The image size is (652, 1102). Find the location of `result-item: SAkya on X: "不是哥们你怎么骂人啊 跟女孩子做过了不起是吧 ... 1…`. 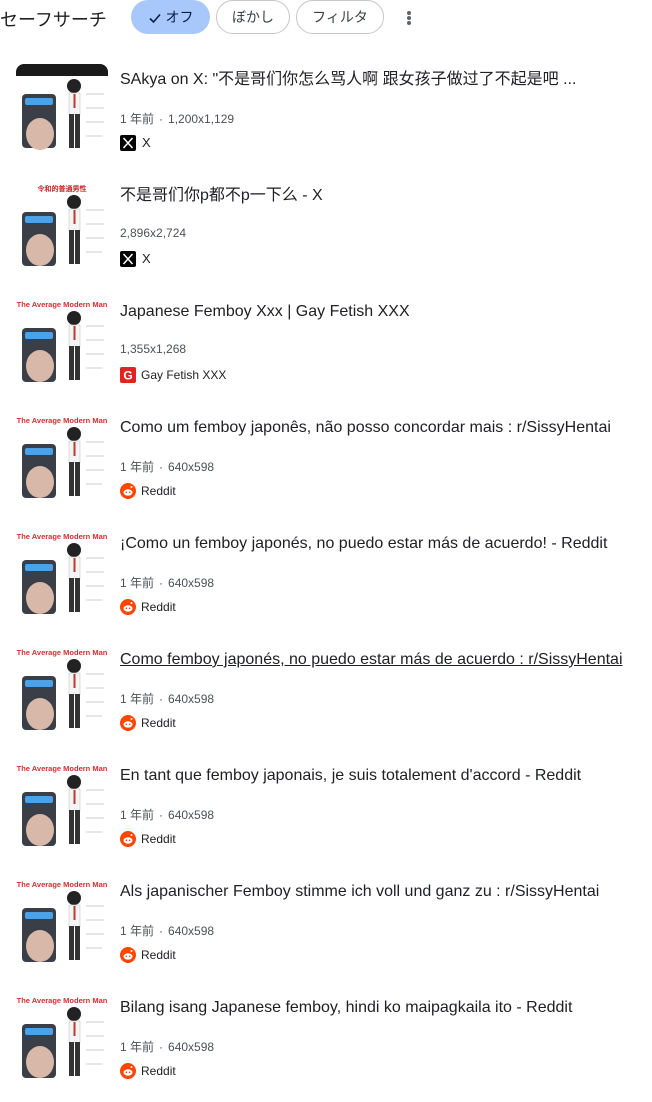

result-item: SAkya on X: "不是哥们你怎么骂人啊 跟女孩子做过了不起是吧 ... 1… is located at coordinates (326, 119).